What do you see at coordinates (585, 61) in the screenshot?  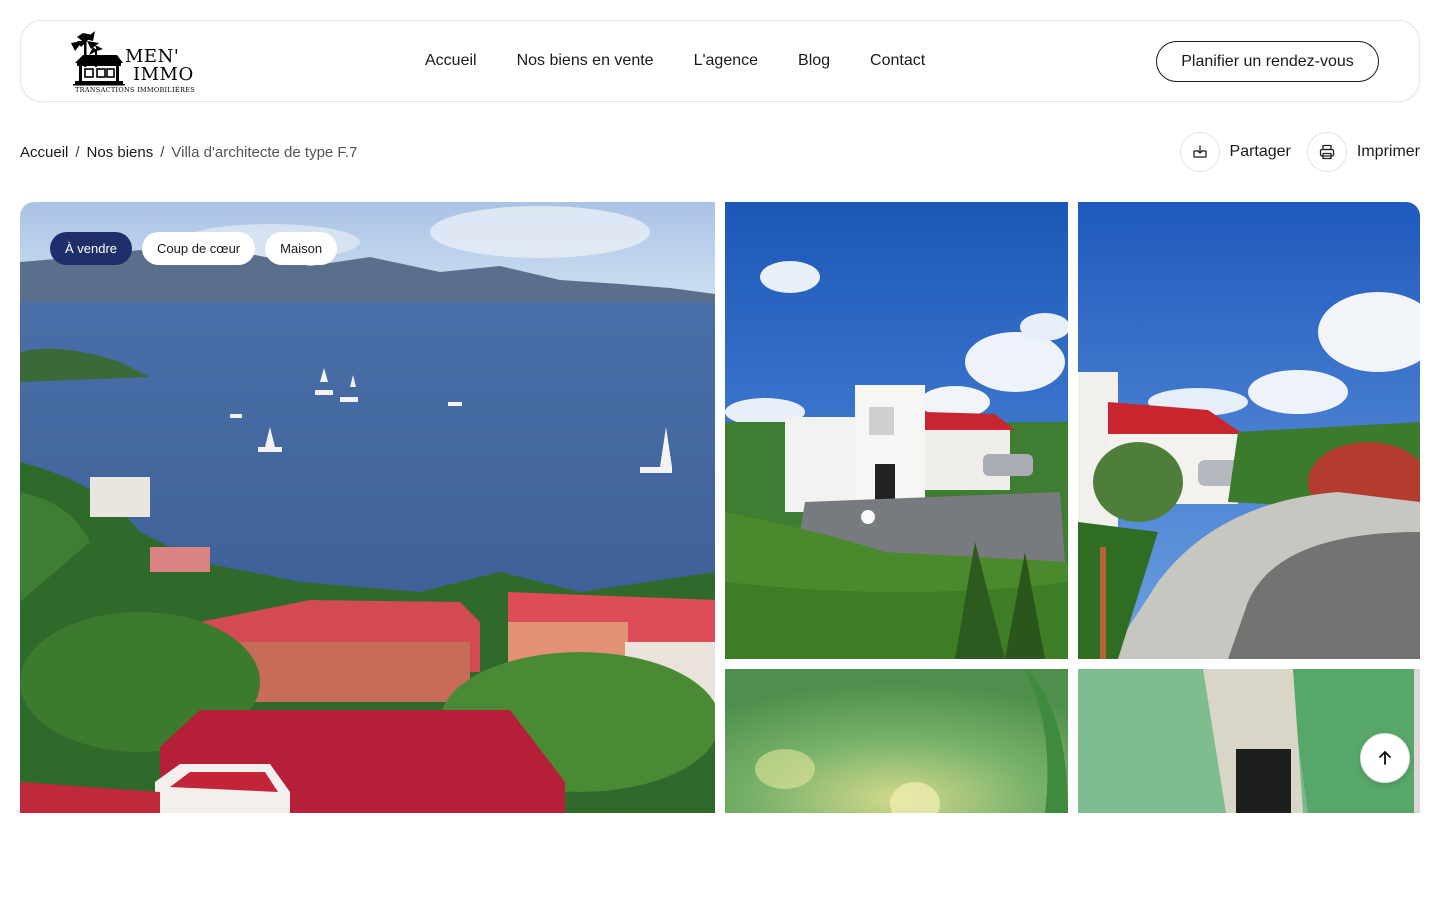 I see `nav-item-biens: Nos biens en vente` at bounding box center [585, 61].